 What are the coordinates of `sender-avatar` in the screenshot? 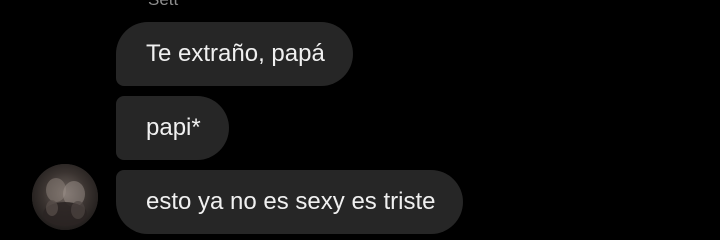 It's located at (65, 197).